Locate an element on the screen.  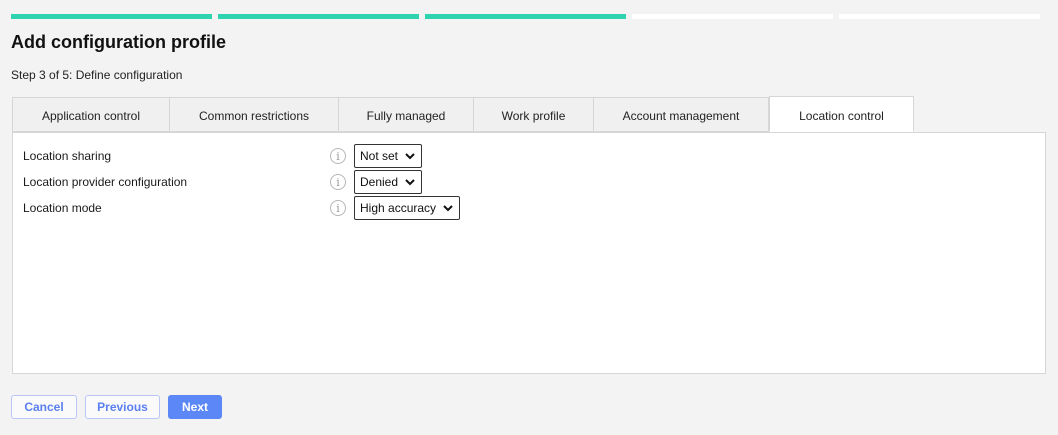
tab-application-control: Application control is located at coordinates (91, 114).